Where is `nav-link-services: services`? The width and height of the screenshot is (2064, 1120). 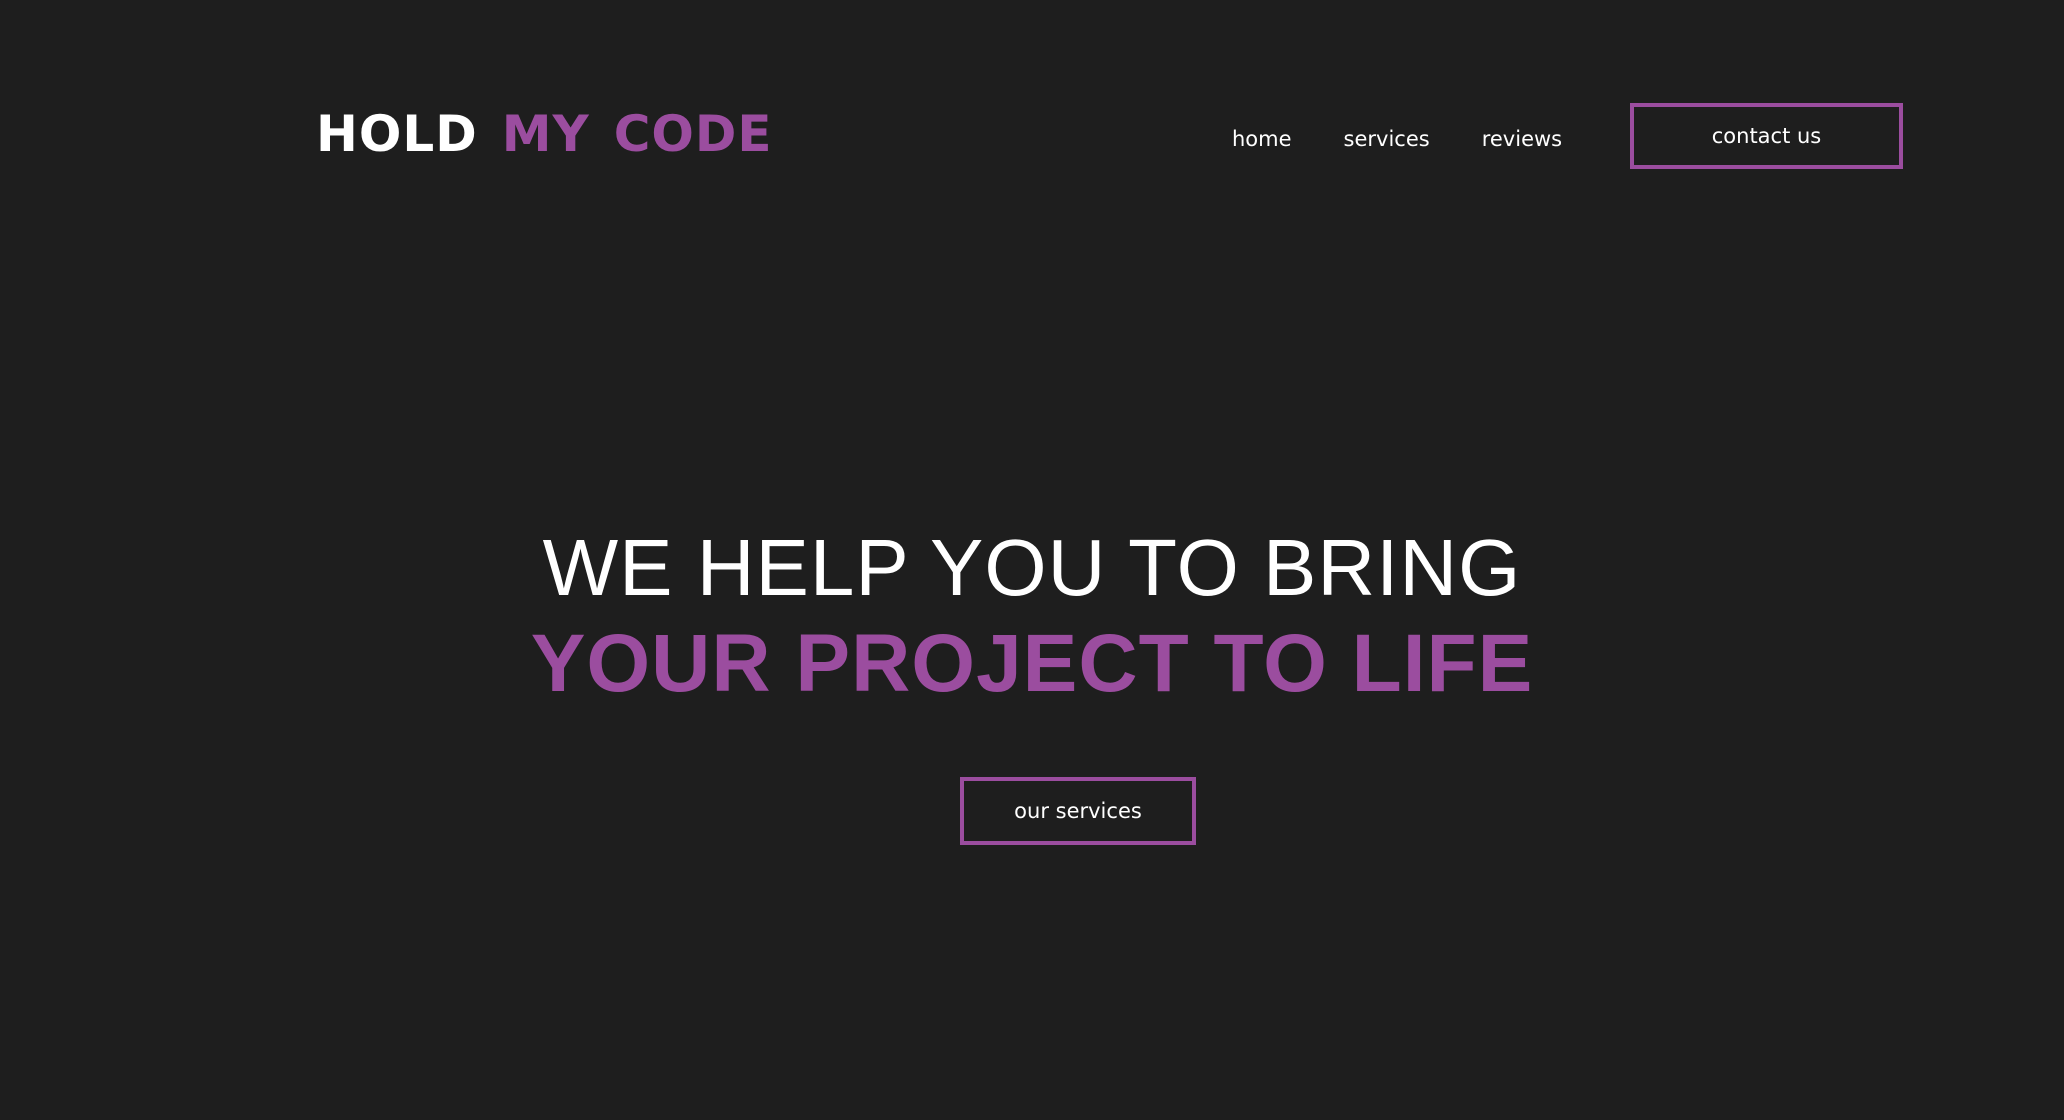 nav-link-services: services is located at coordinates (1387, 139).